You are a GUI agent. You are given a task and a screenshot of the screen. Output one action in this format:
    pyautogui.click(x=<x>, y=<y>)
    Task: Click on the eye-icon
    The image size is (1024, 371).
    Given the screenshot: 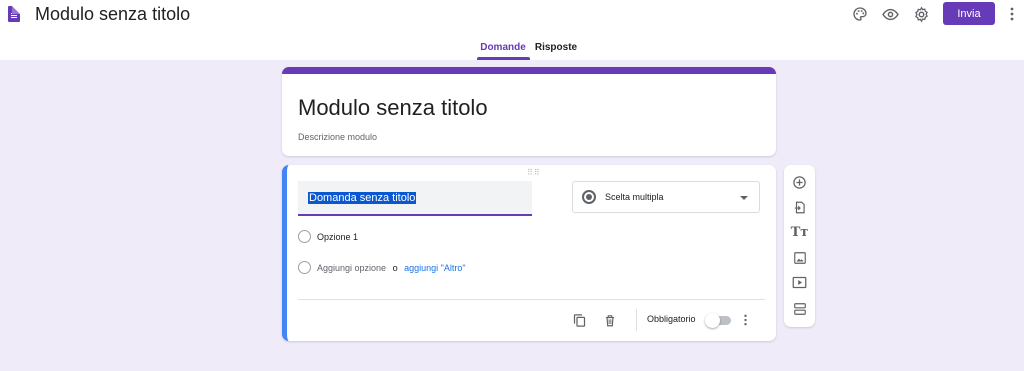 What is the action you would take?
    pyautogui.click(x=890, y=14)
    